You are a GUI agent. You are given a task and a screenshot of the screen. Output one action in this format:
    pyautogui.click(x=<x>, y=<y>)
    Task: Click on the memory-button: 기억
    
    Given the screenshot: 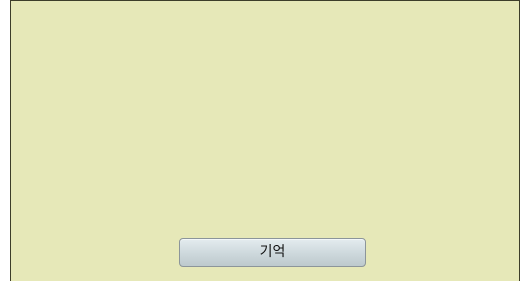 What is the action you would take?
    pyautogui.click(x=272, y=252)
    